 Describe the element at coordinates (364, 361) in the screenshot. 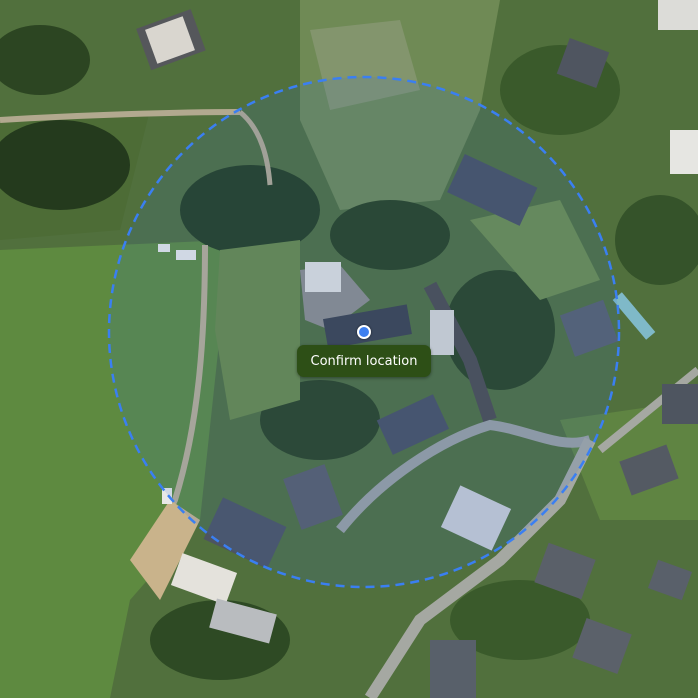

I see `confirm-location-button: Confirm location` at that location.